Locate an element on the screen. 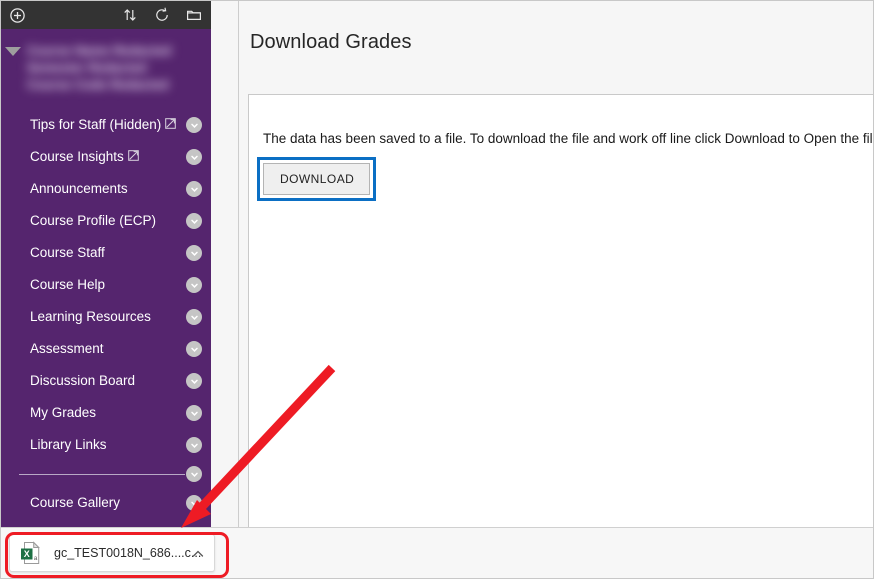  toolbar-right-icons is located at coordinates (162, 15).